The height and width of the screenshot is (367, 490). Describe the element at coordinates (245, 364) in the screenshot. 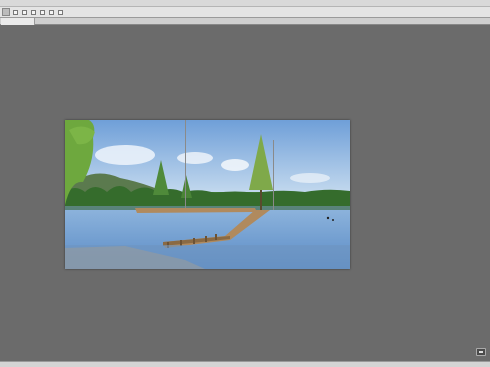

I see `status-bar` at that location.